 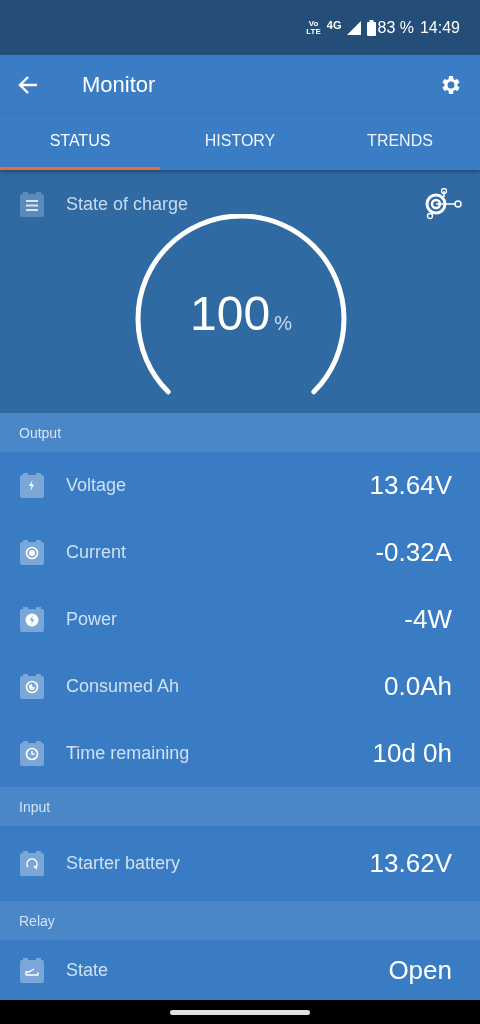 I want to click on volte-label: LTE, so click(x=313, y=31).